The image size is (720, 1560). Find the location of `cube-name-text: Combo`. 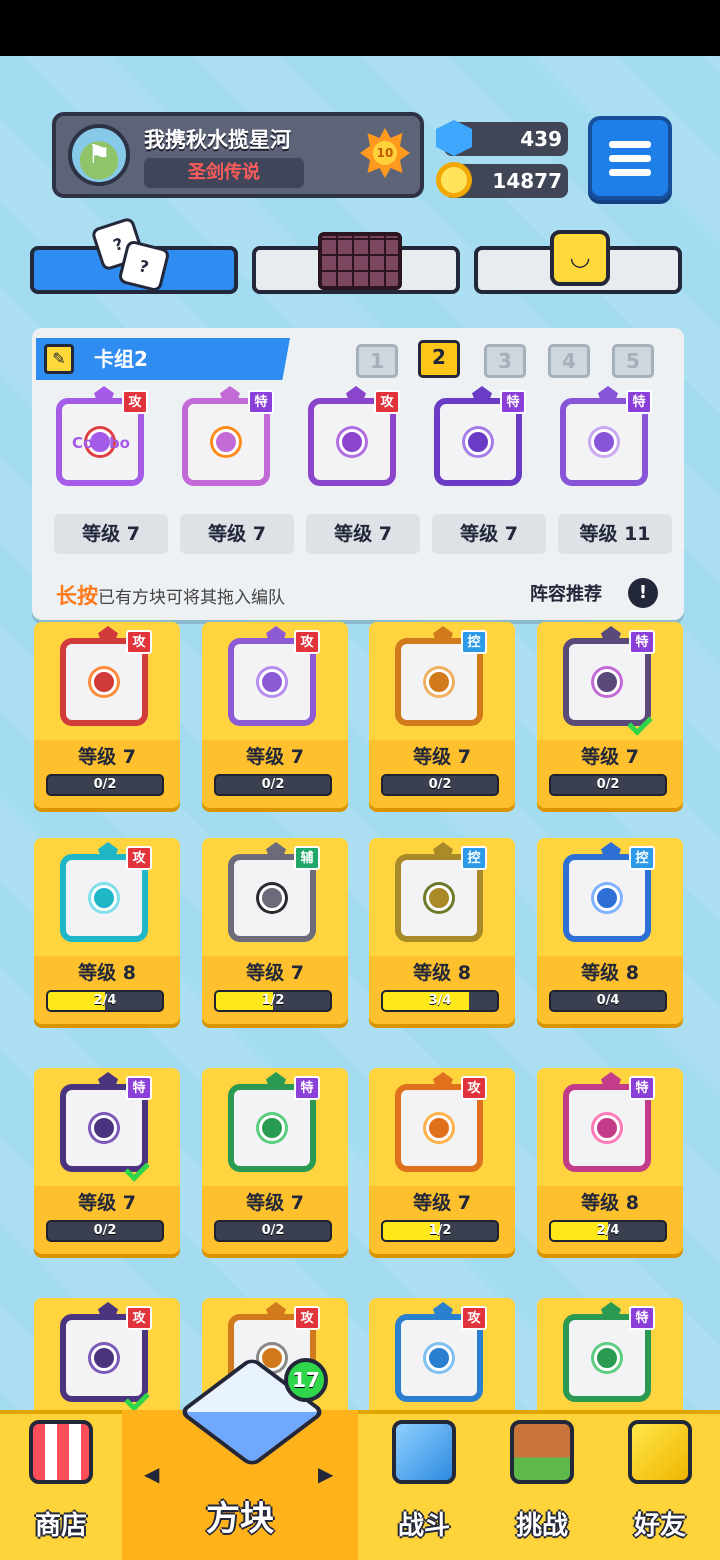

cube-name-text: Combo is located at coordinates (101, 443).